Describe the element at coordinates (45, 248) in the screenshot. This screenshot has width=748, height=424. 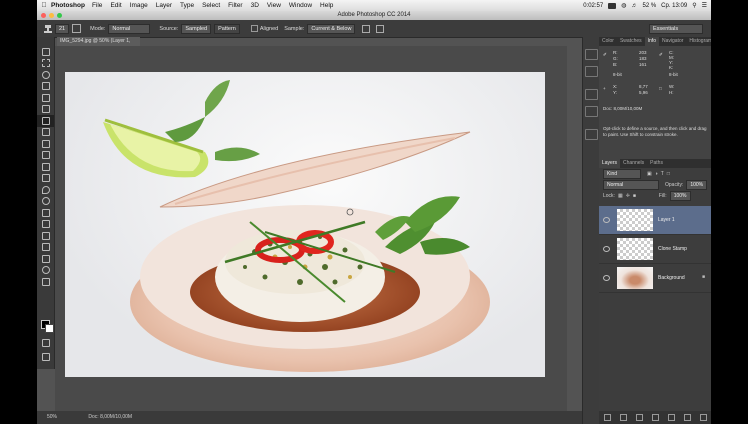
I see `shape-tool-icon` at that location.